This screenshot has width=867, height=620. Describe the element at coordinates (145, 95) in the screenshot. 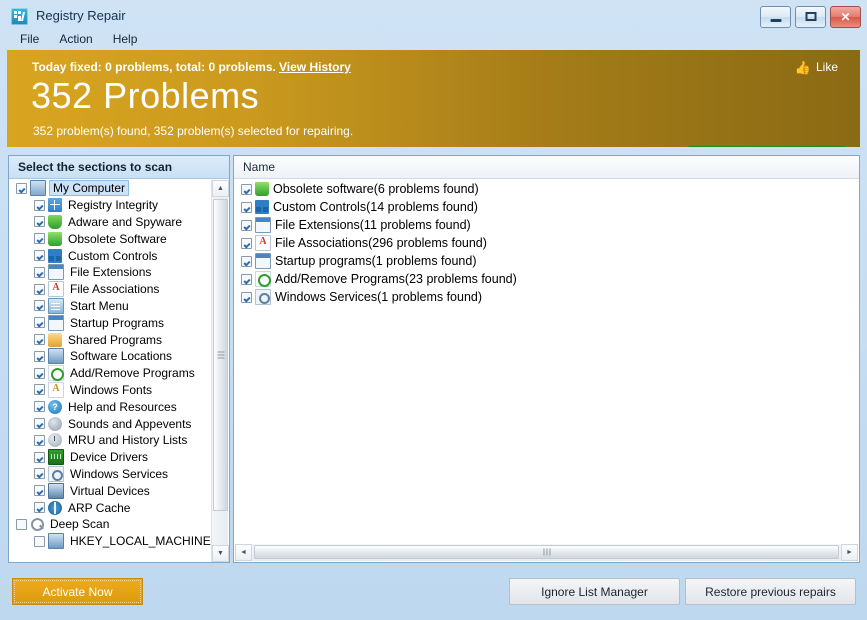

I see `problem-count-headline: 352 Problems` at that location.